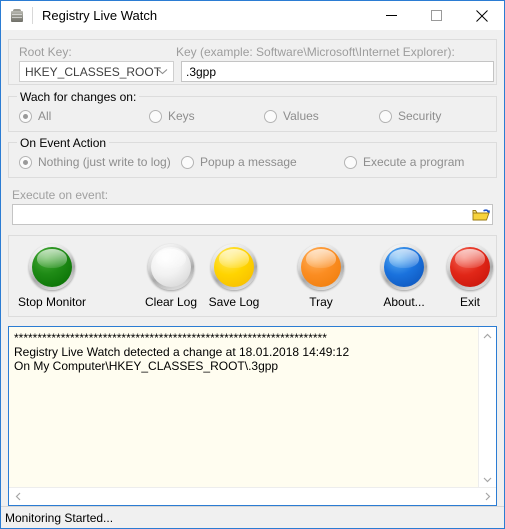 The height and width of the screenshot is (529, 505). I want to click on save-log-button: Save Log, so click(234, 276).